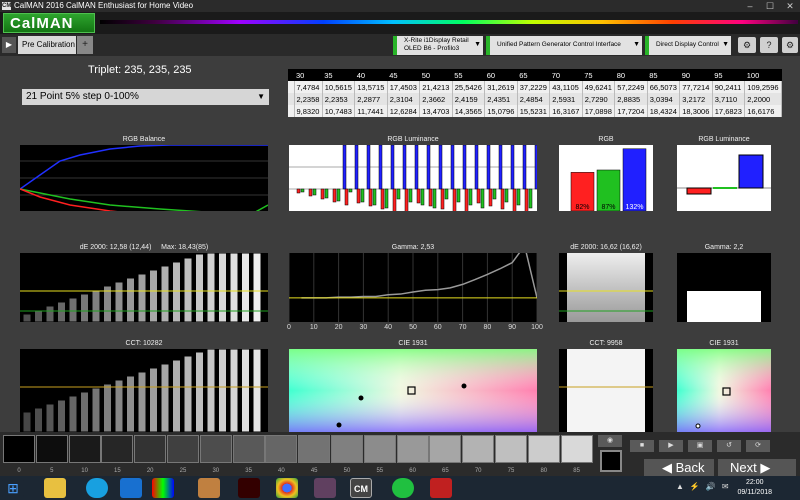 The width and height of the screenshot is (800, 500). What do you see at coordinates (47, 45) in the screenshot?
I see `tab-pre-calibration: Pre Calibration` at bounding box center [47, 45].